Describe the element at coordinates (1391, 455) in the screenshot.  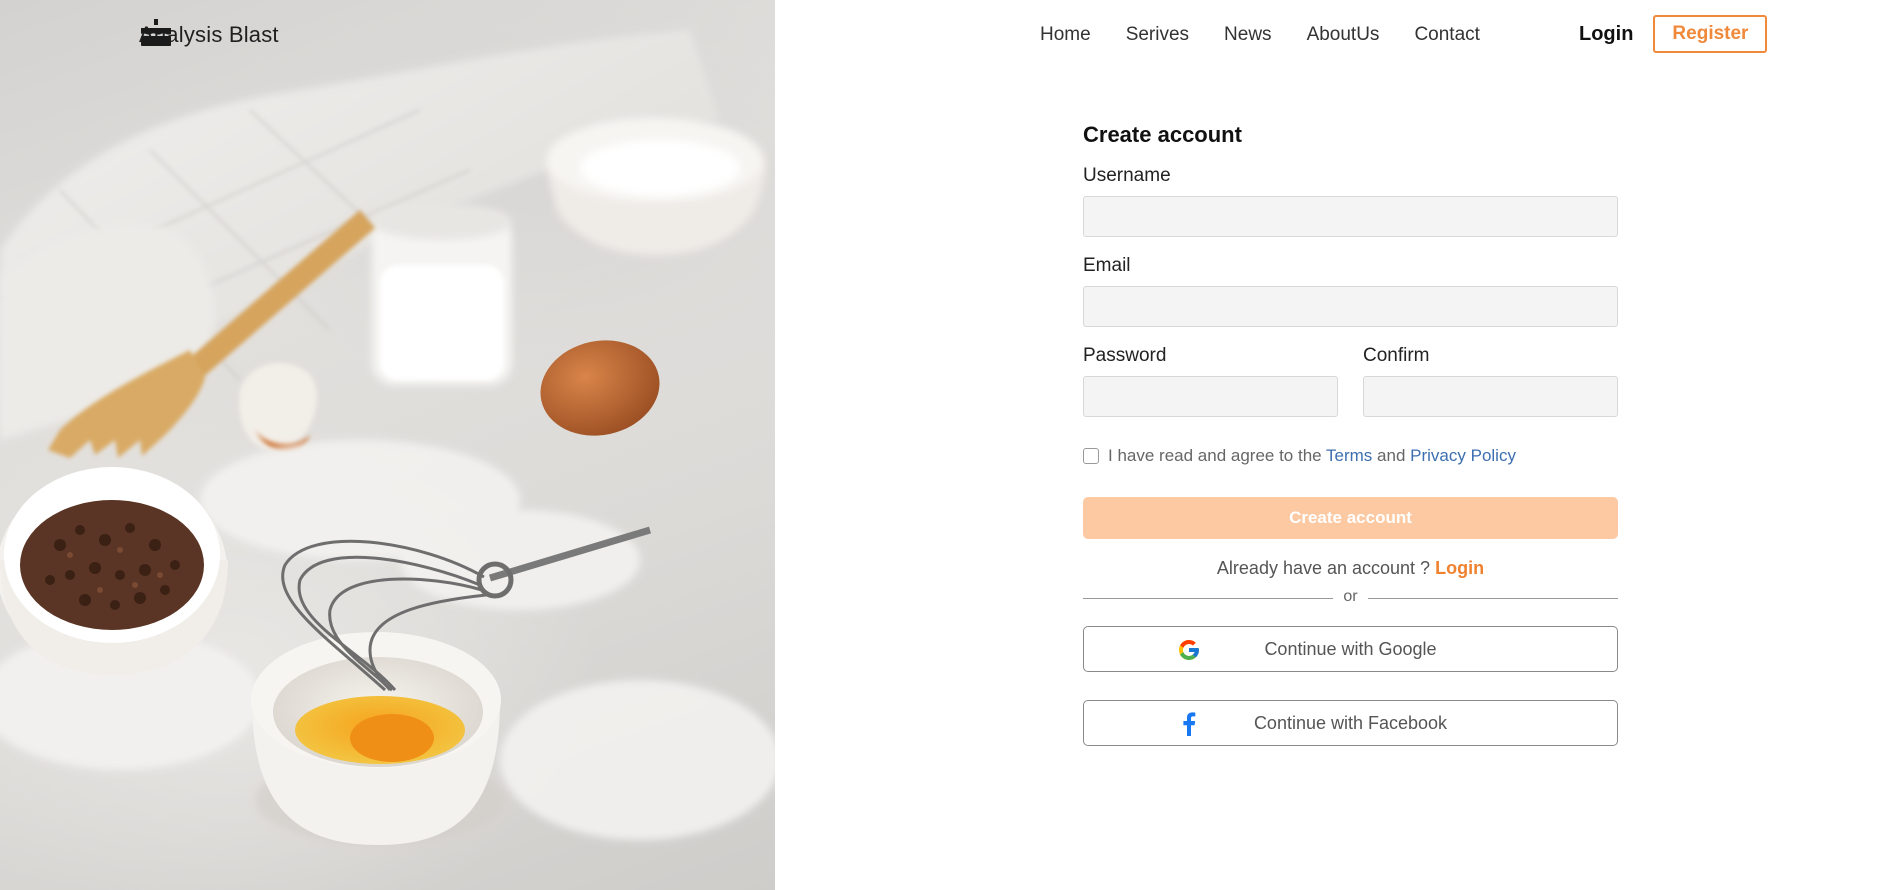
I see `agree-and: and` at that location.